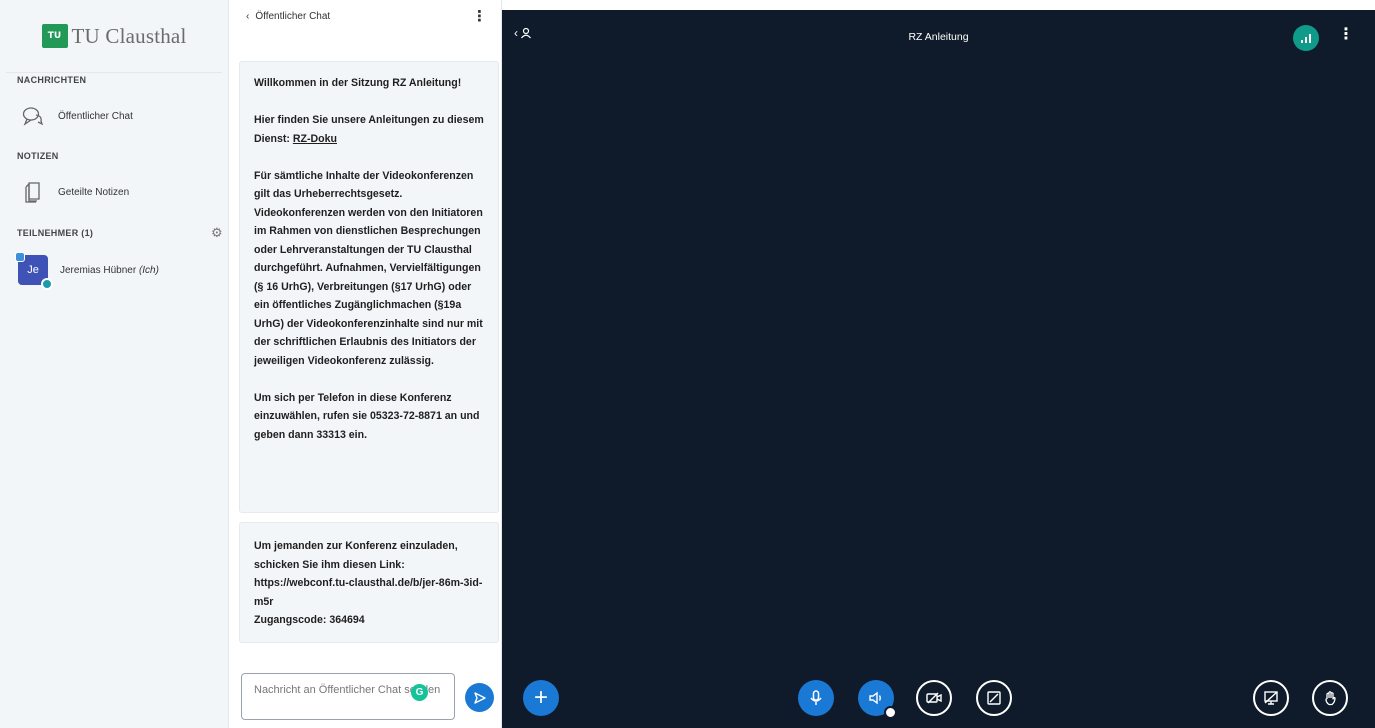  I want to click on chat-title: Öffentlicher Chat, so click(293, 16).